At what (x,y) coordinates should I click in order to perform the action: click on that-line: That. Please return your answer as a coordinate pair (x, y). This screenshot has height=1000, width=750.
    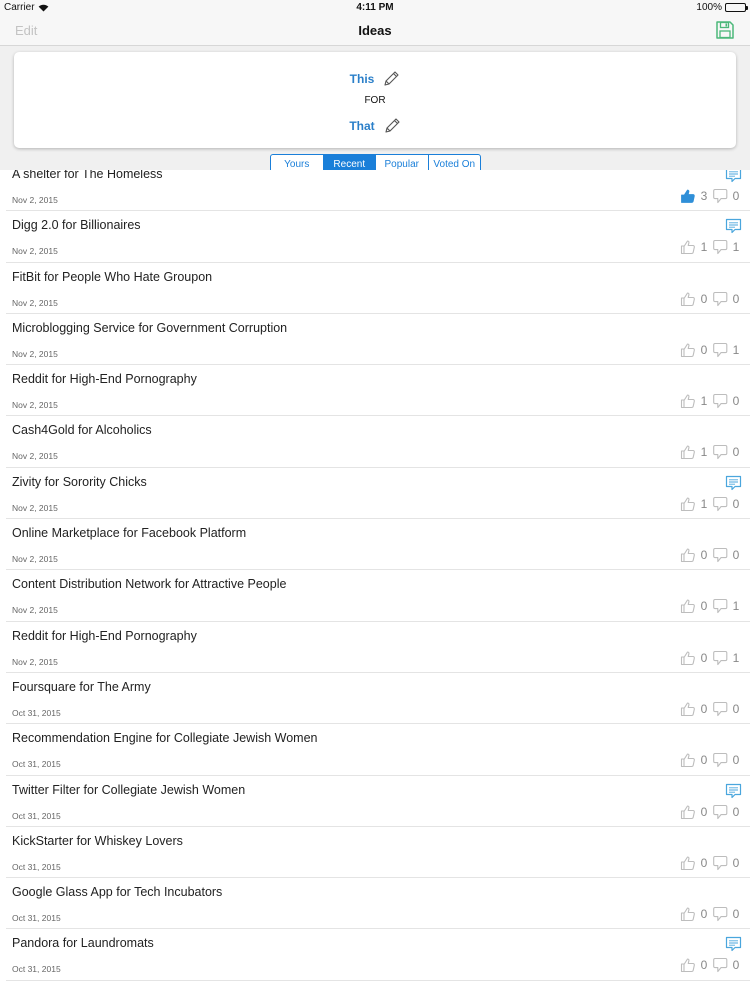
    Looking at the image, I should click on (375, 126).